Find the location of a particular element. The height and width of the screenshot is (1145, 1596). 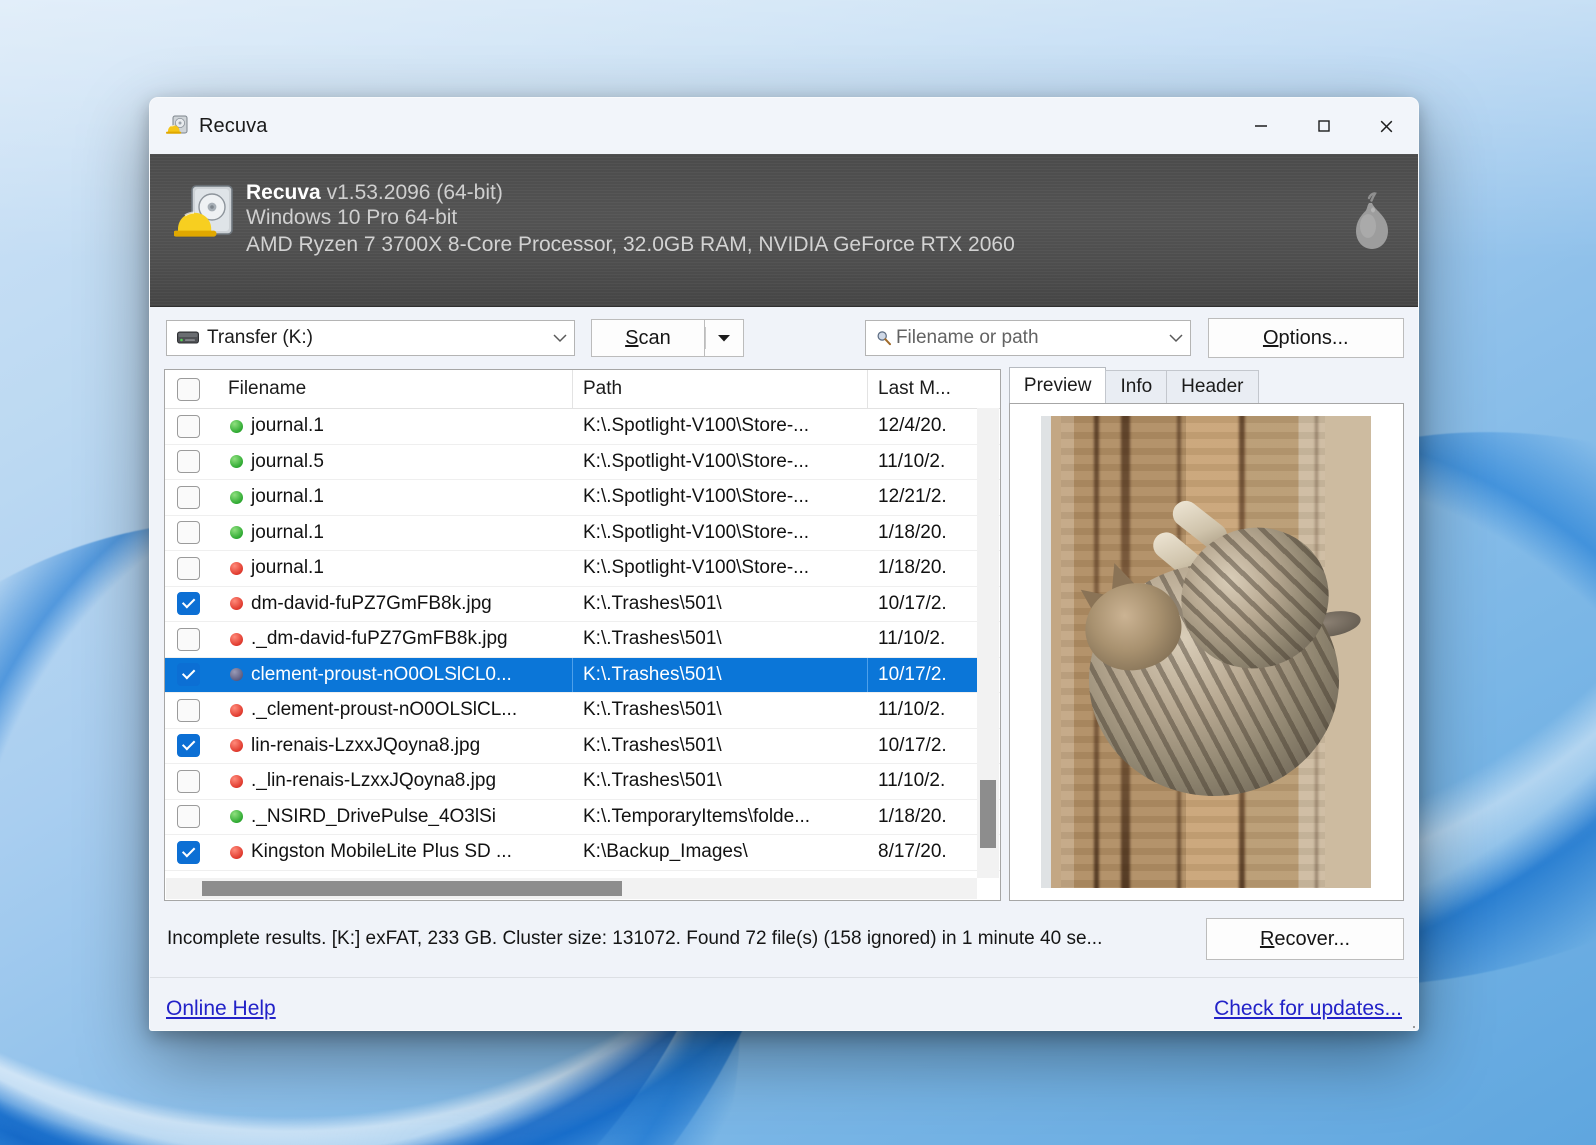

vertical-scrollbar is located at coordinates (987, 643).